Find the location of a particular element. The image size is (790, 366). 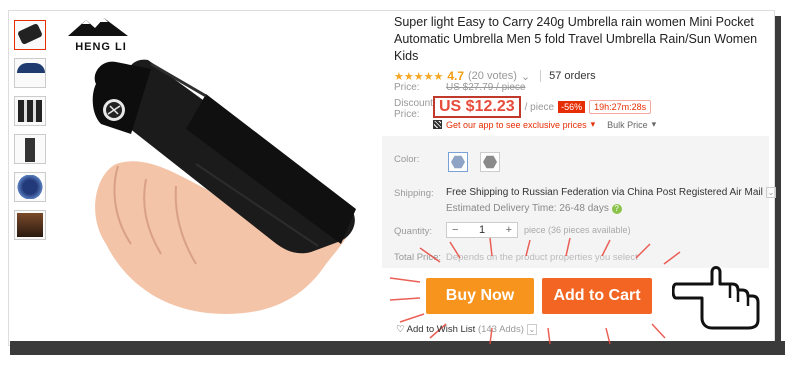

discount-badge: -56% is located at coordinates (572, 107).